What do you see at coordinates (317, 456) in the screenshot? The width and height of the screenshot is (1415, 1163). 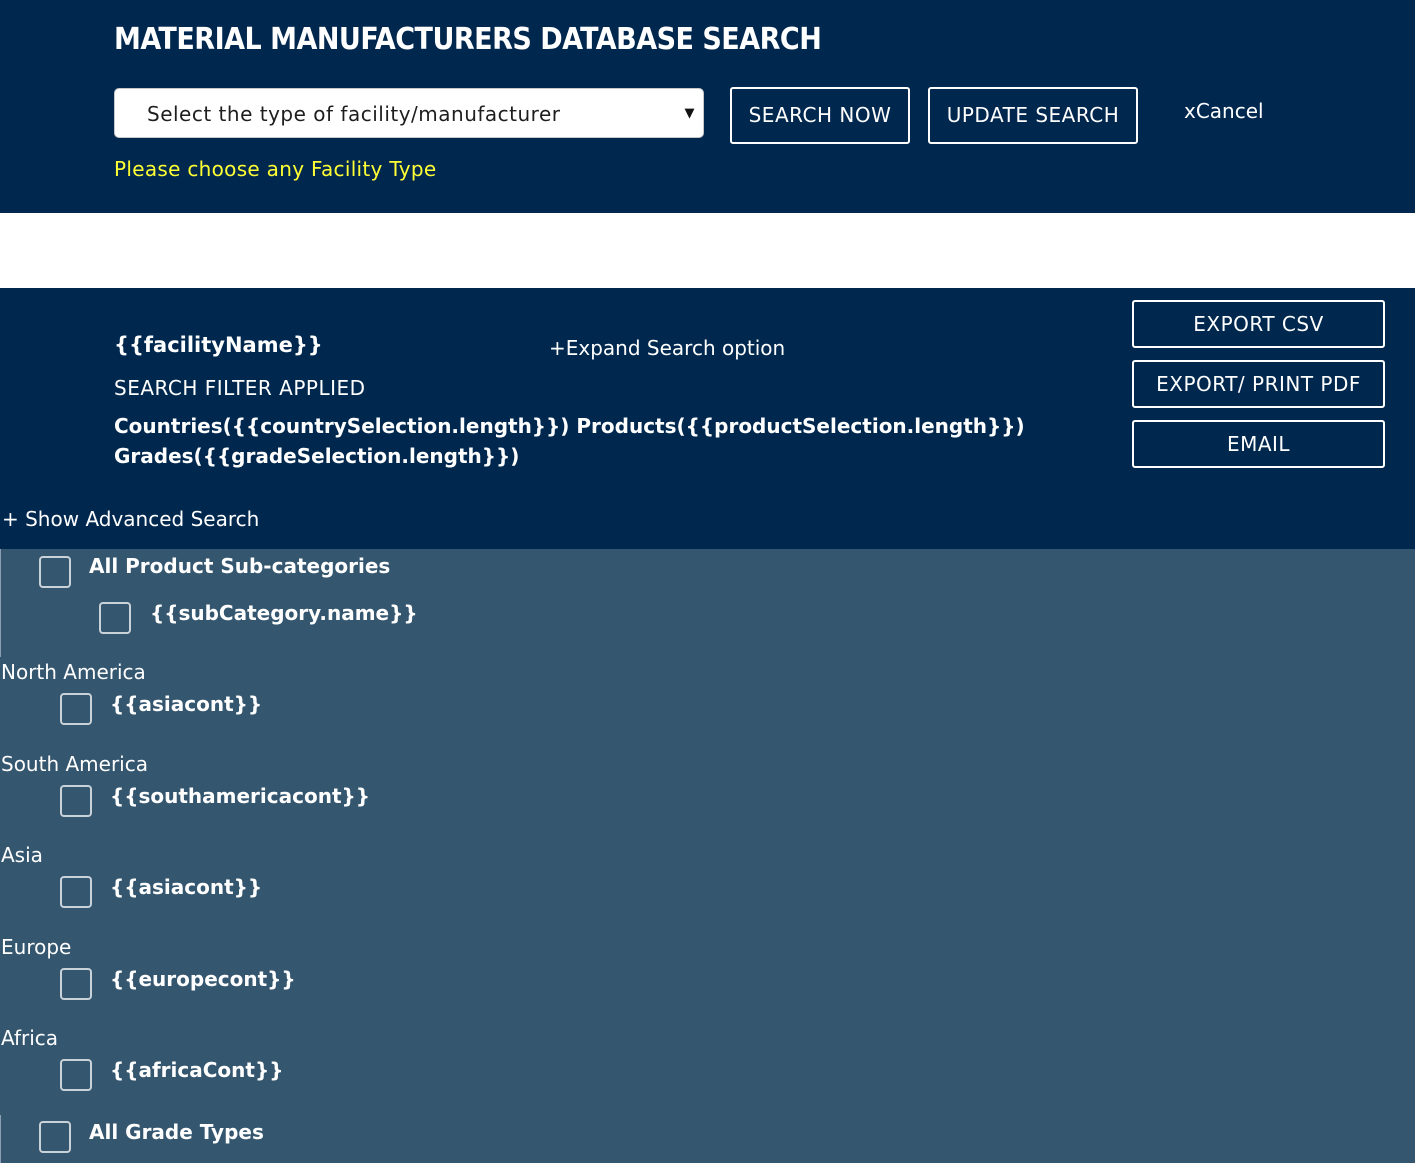 I see `filter-summary-line: Grades({{gradeSelection.length}})` at bounding box center [317, 456].